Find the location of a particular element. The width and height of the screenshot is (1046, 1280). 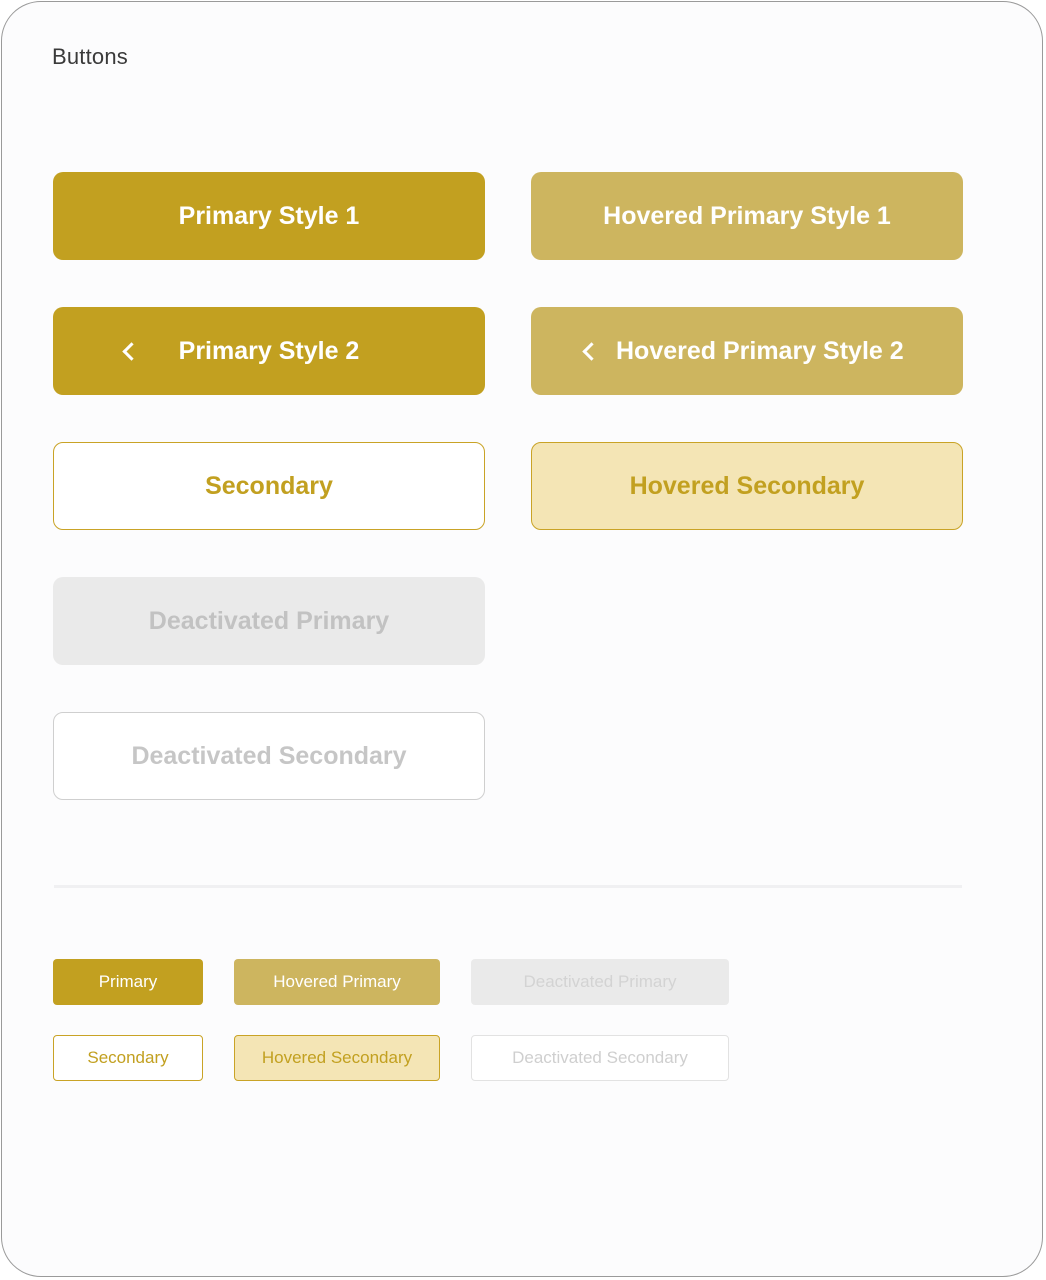

small-deactivated-primary-button: Deactivated Primary is located at coordinates (600, 982).